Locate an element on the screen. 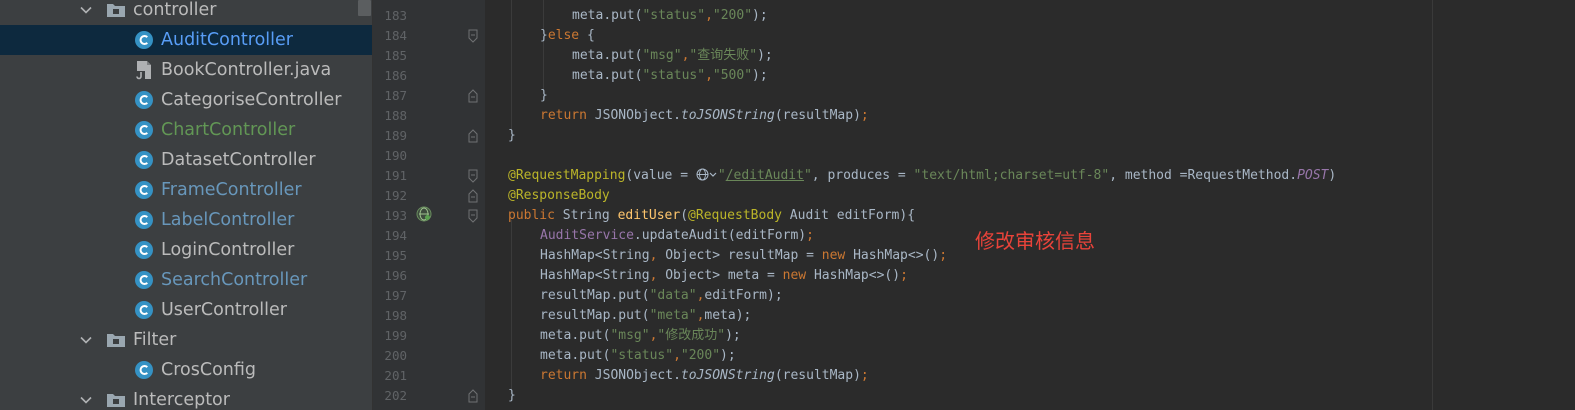  line-number: 184 is located at coordinates (395, 35).